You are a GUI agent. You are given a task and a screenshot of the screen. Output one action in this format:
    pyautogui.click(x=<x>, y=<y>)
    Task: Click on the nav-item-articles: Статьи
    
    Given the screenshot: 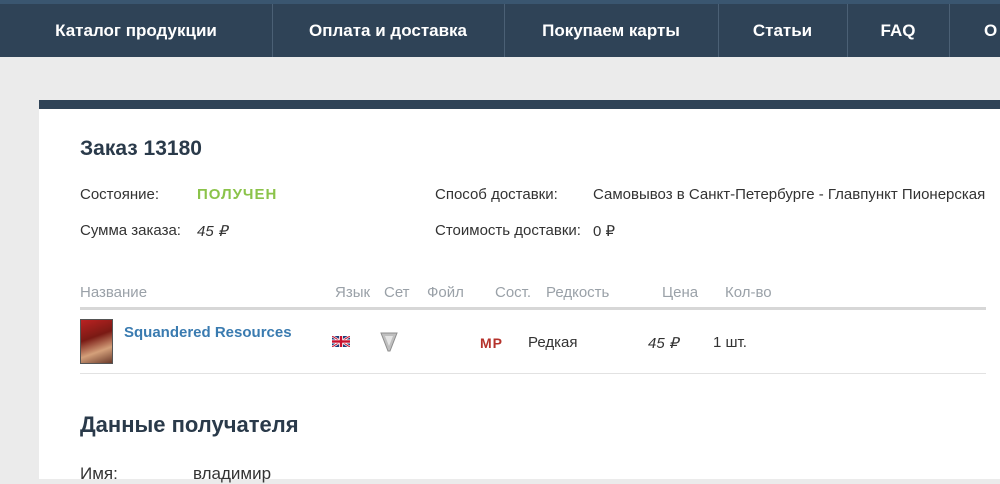 What is the action you would take?
    pyautogui.click(x=783, y=30)
    